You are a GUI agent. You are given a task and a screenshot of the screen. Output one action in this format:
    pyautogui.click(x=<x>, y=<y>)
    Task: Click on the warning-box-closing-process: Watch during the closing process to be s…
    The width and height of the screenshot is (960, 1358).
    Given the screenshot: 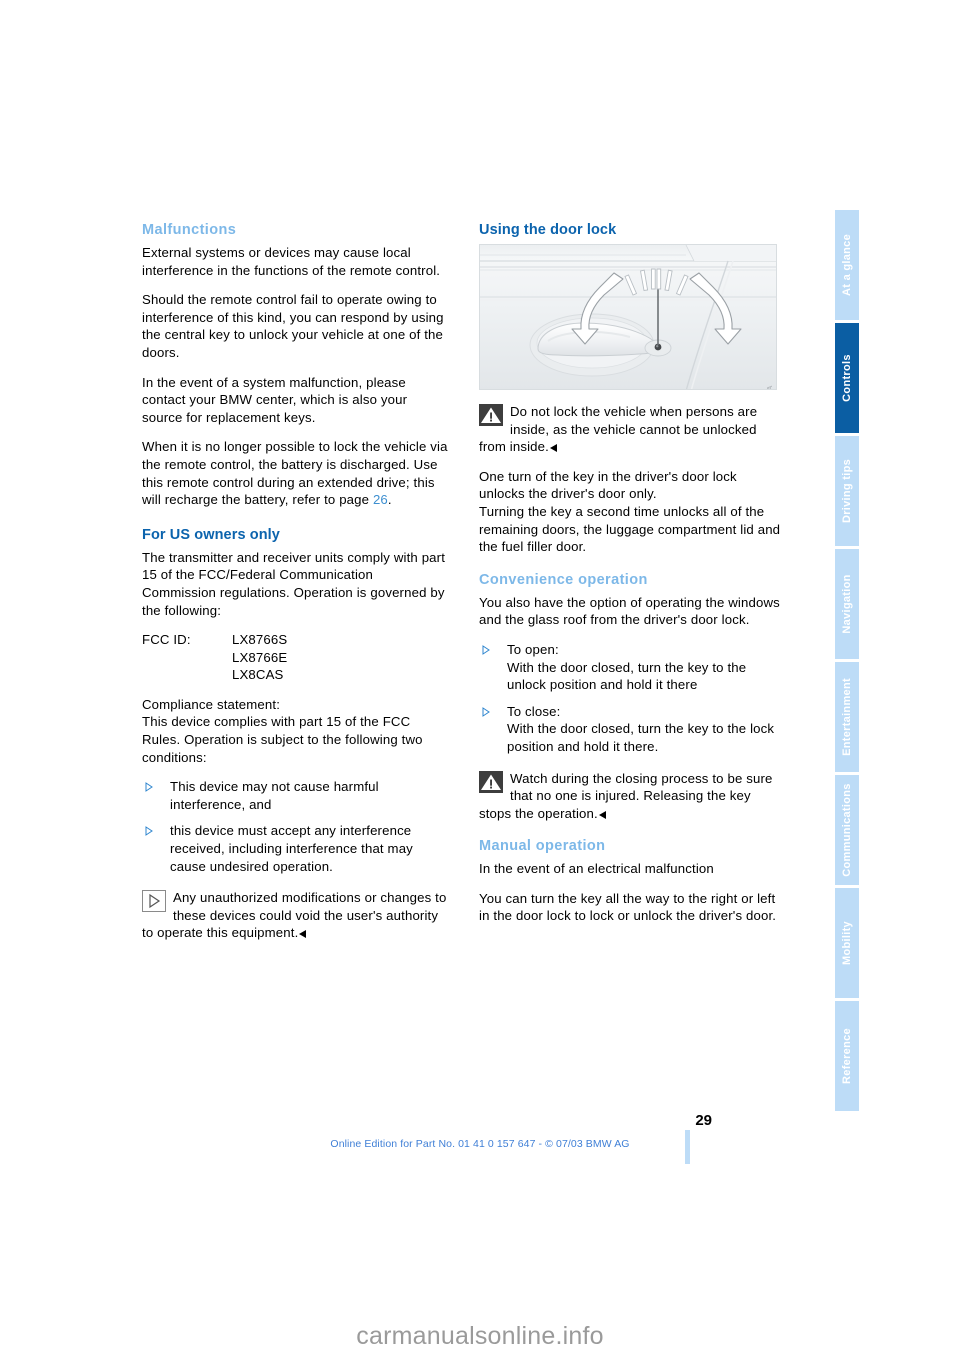 What is the action you would take?
    pyautogui.click(x=632, y=796)
    